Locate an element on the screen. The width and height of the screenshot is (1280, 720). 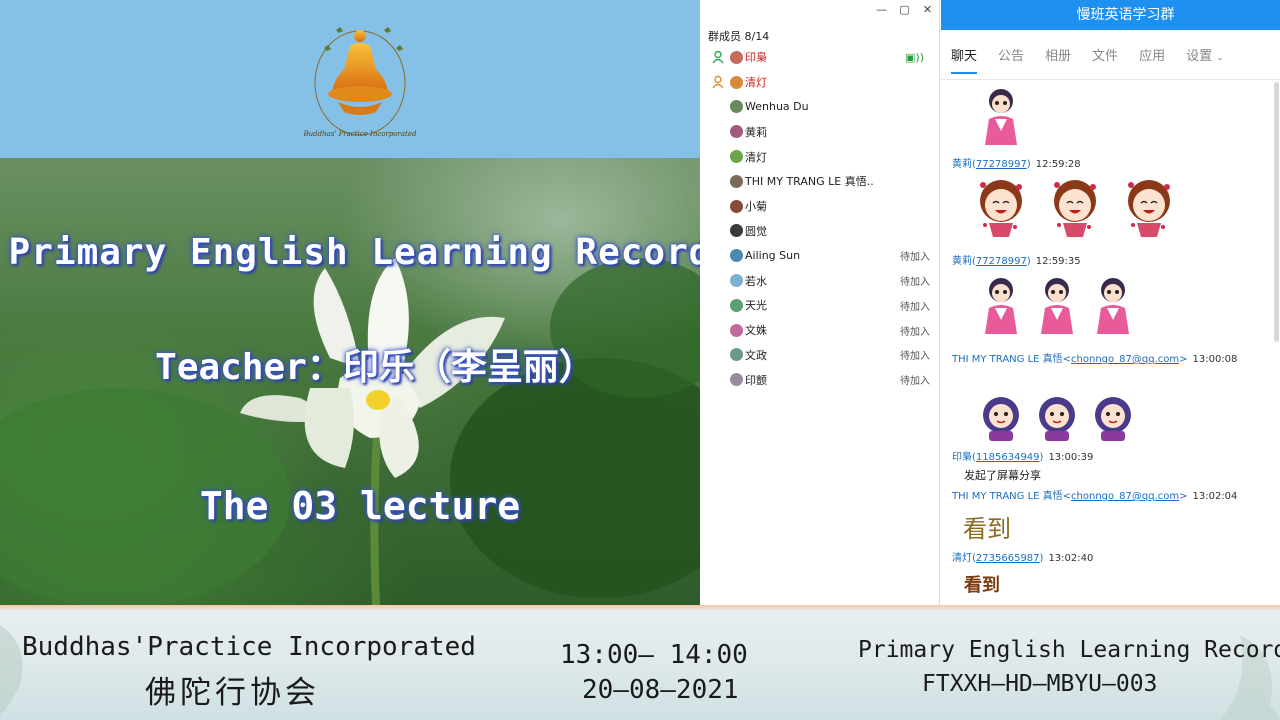
organization-name-en: Buddhas'Practice Incorporated is located at coordinates (249, 647).